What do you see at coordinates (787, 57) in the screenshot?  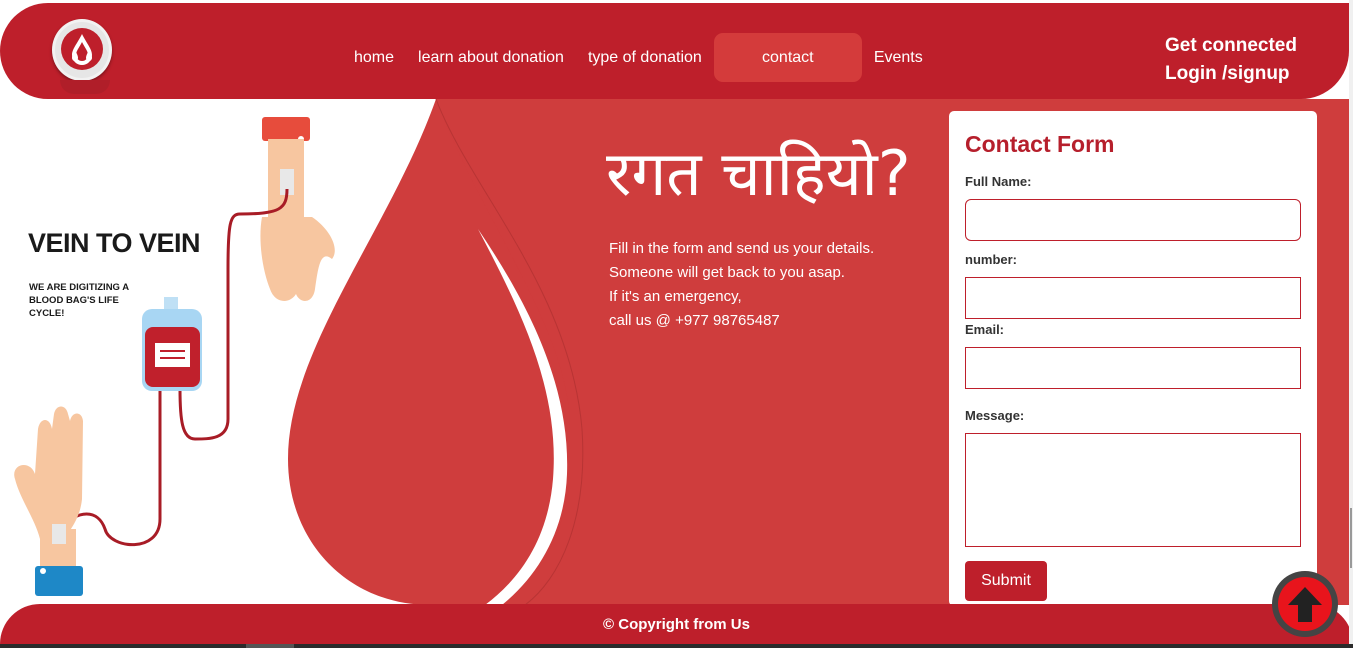 I see `nav-contact: contact` at bounding box center [787, 57].